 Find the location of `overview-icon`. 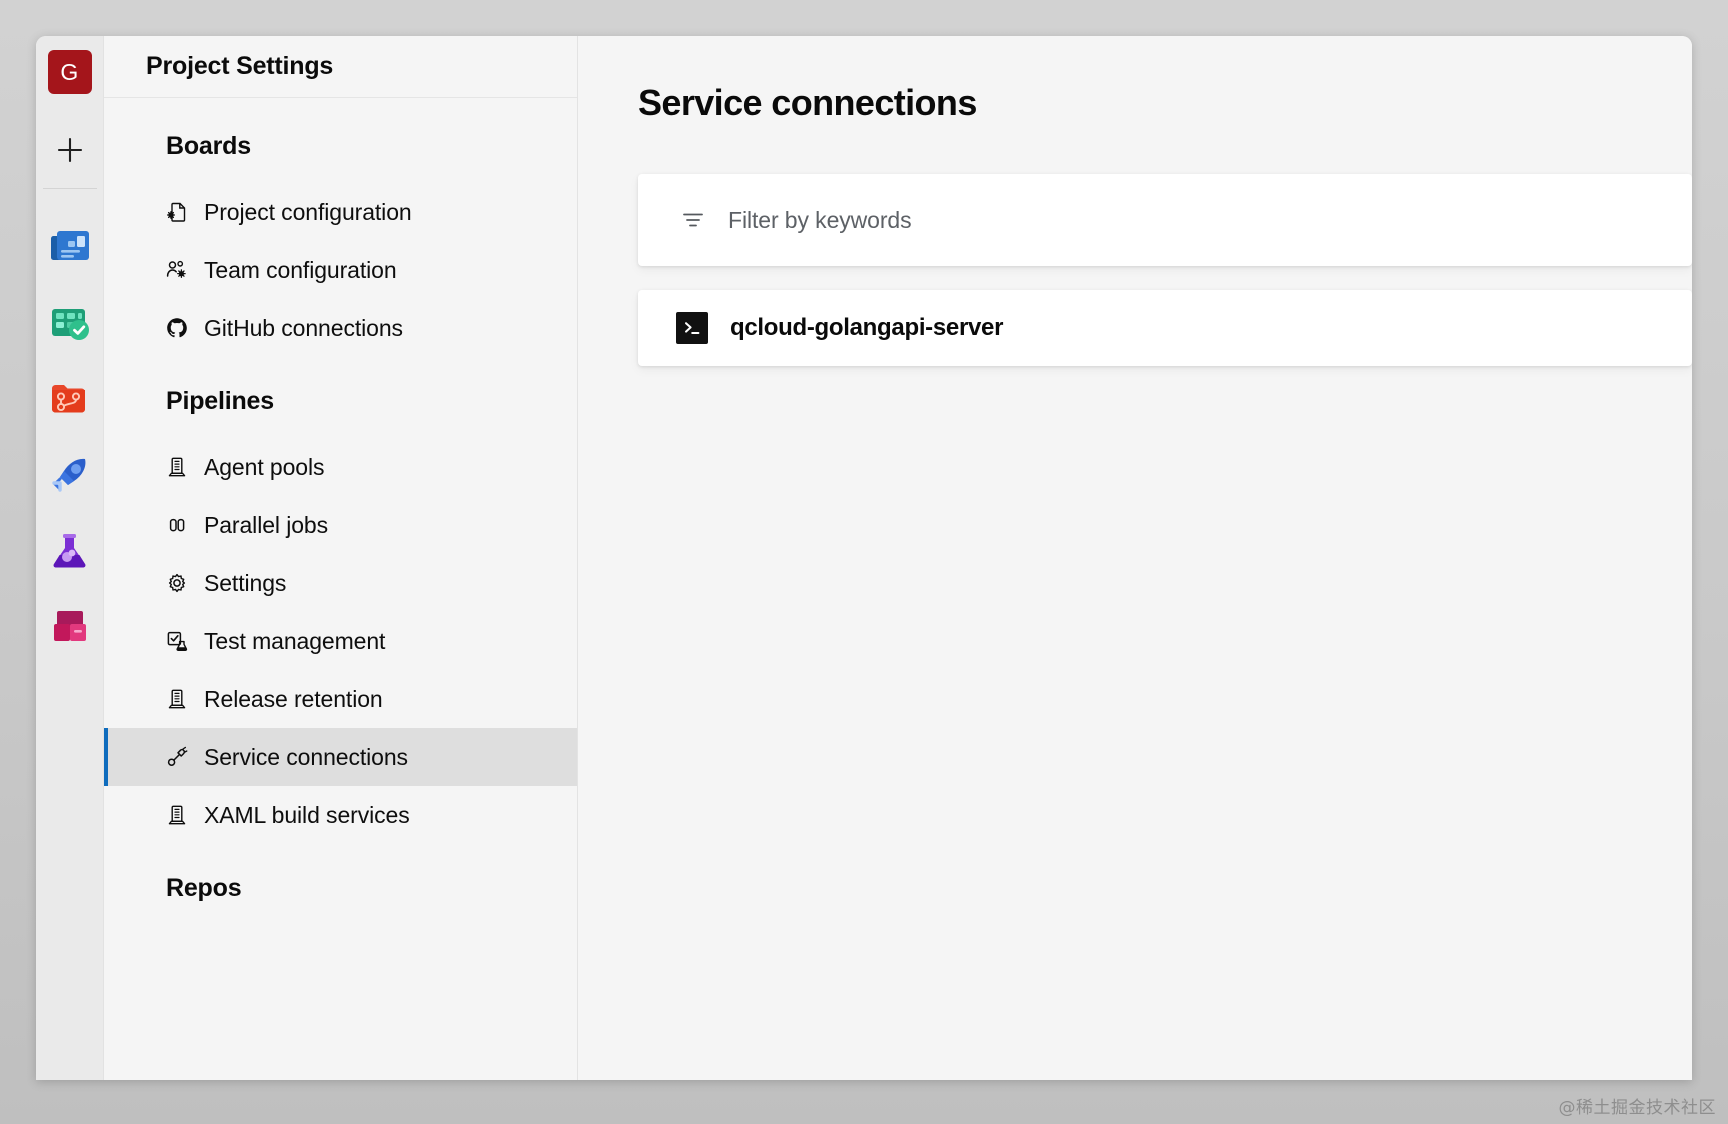

overview-icon is located at coordinates (70, 247).